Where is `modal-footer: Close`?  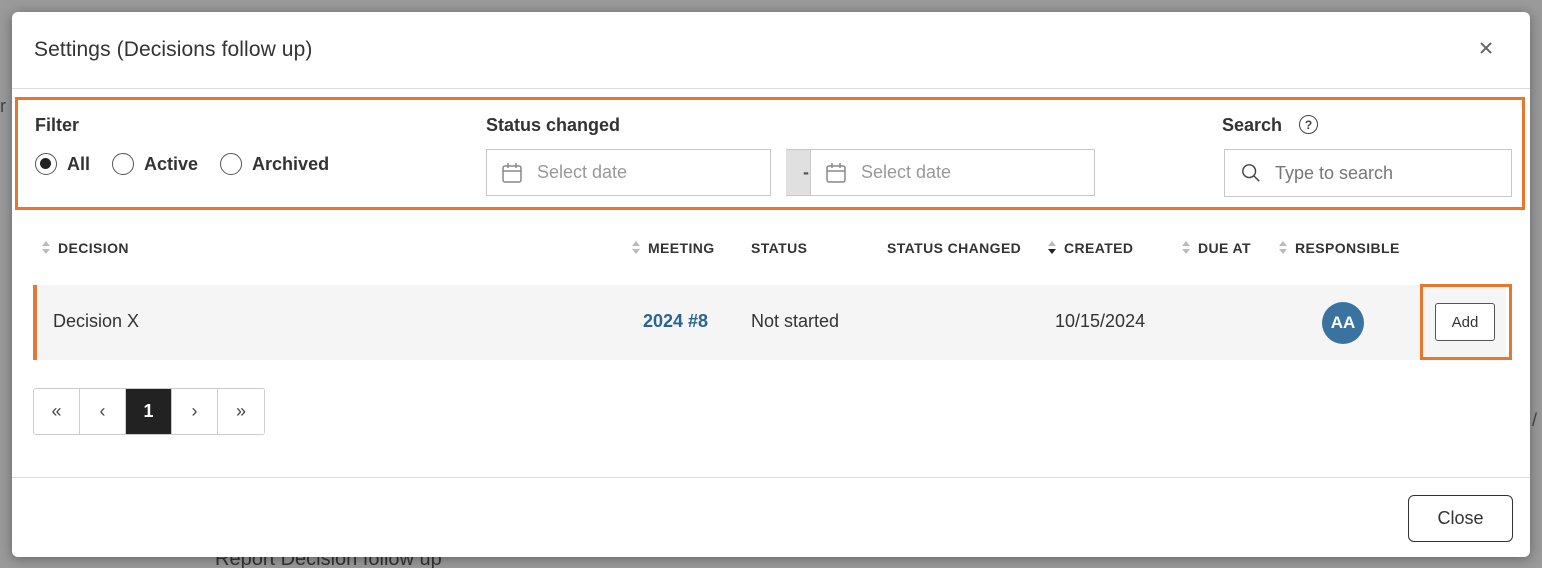
modal-footer: Close is located at coordinates (771, 517).